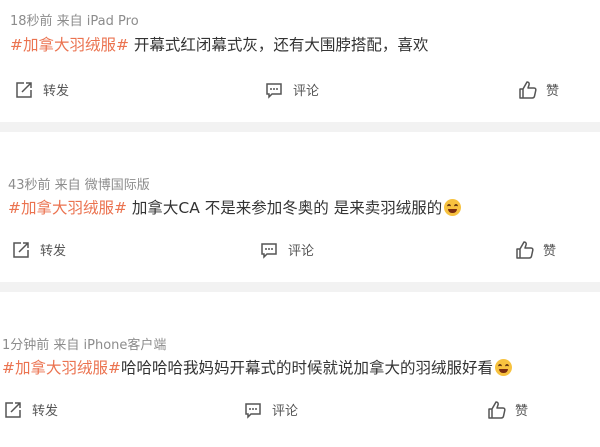 This screenshot has width=600, height=447. What do you see at coordinates (284, 208) in the screenshot?
I see `post-text: 加拿大CA 不是来参加冬奥的 是来卖羽绒服的` at bounding box center [284, 208].